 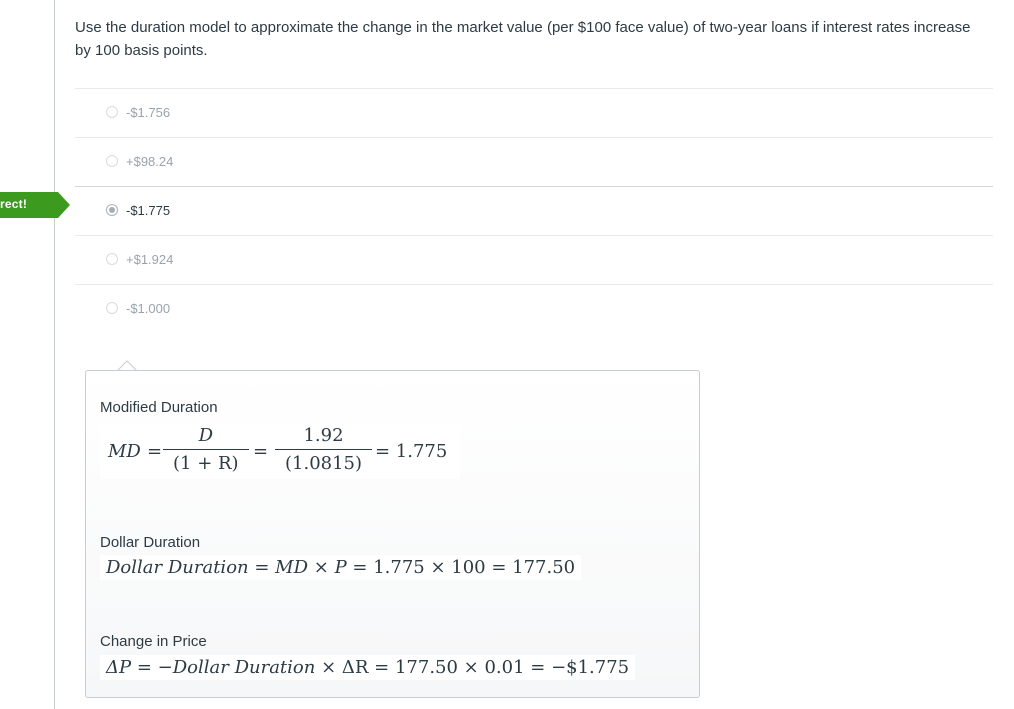 I want to click on denominator-value: (1.0815), so click(x=324, y=463).